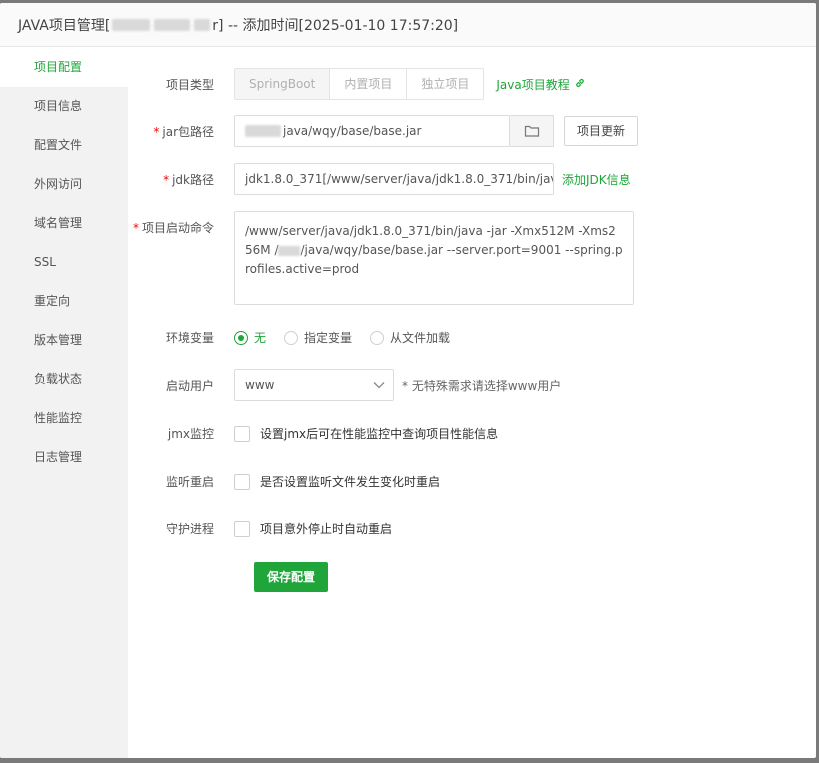 This screenshot has height=763, width=819. Describe the element at coordinates (601, 131) in the screenshot. I see `project-update-button: 项目更新` at that location.